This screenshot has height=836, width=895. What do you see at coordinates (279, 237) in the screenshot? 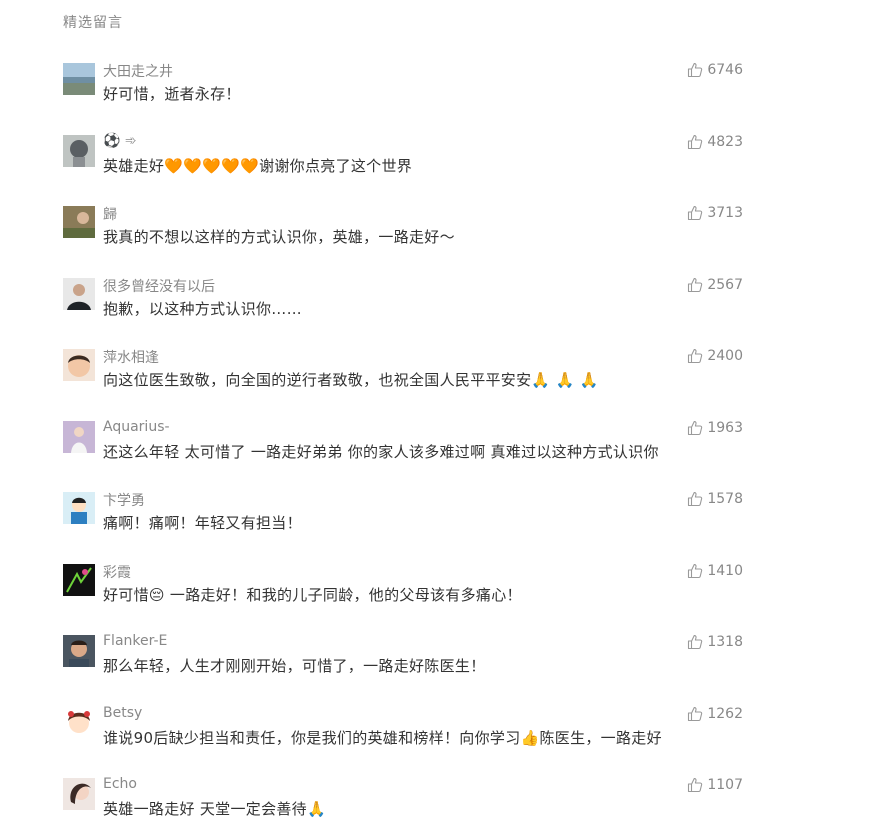
I see `comment-text: 我真的不想以这样的方式认识你，英雄，一路走好～` at bounding box center [279, 237].